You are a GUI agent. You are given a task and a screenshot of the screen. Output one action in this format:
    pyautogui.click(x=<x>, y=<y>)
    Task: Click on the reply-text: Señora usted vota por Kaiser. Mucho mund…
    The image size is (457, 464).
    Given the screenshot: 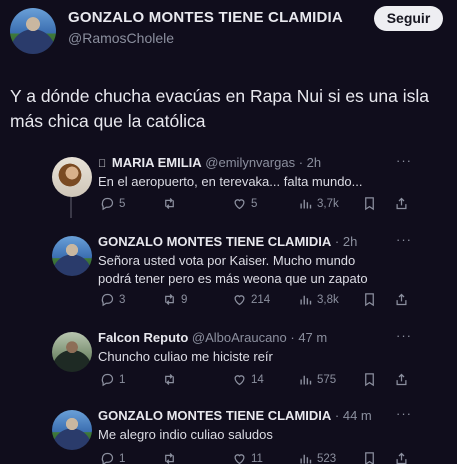 What is the action you would take?
    pyautogui.click(x=233, y=269)
    